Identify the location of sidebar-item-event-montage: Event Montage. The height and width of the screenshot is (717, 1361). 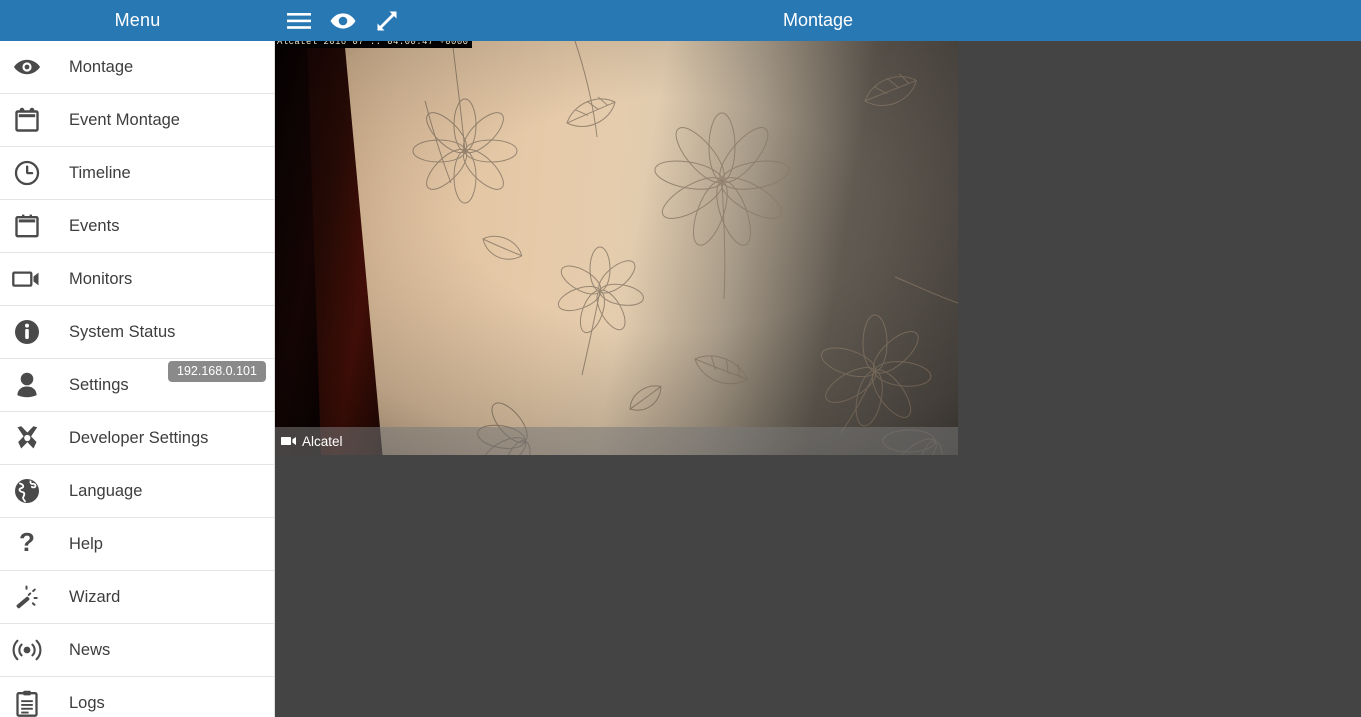
(137, 120).